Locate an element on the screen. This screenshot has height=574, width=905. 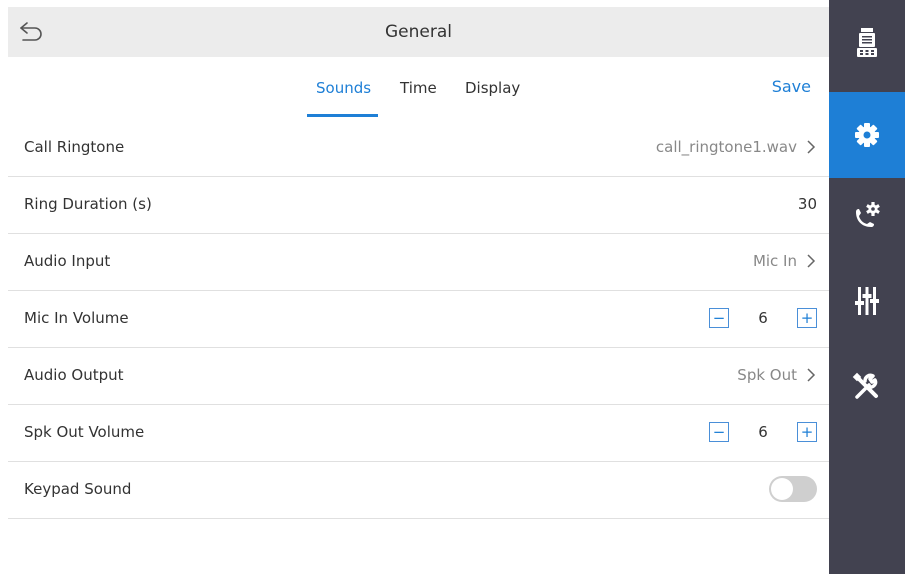
setting-label: Ring Duration (s) is located at coordinates (88, 204).